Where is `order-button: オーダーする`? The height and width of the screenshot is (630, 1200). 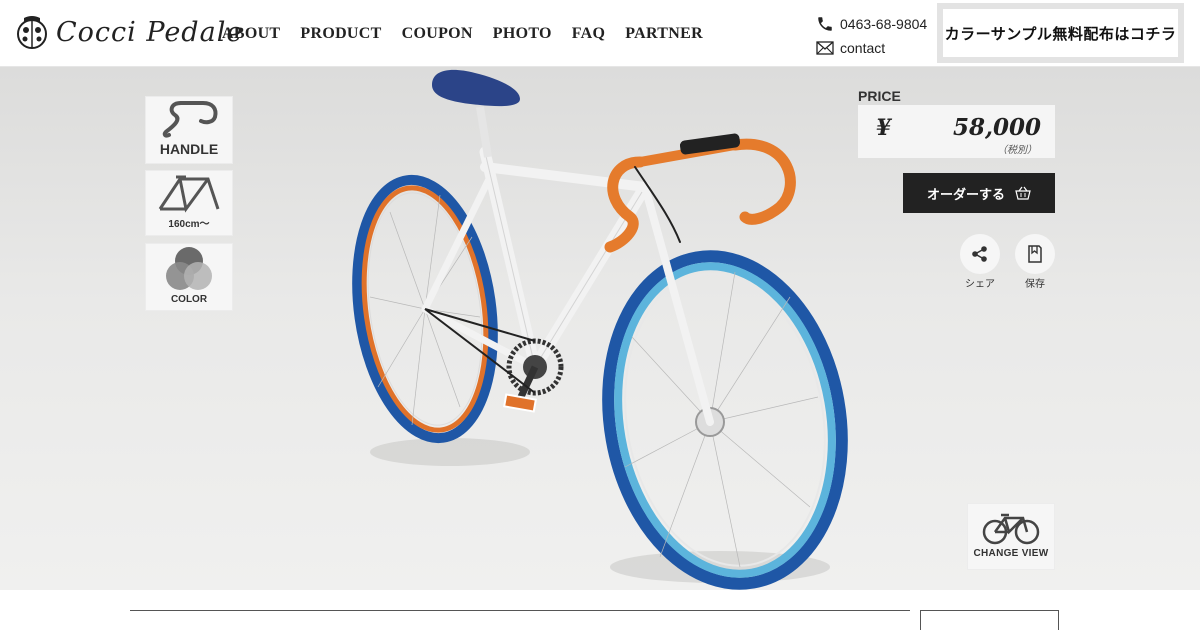 order-button: オーダーする is located at coordinates (979, 193).